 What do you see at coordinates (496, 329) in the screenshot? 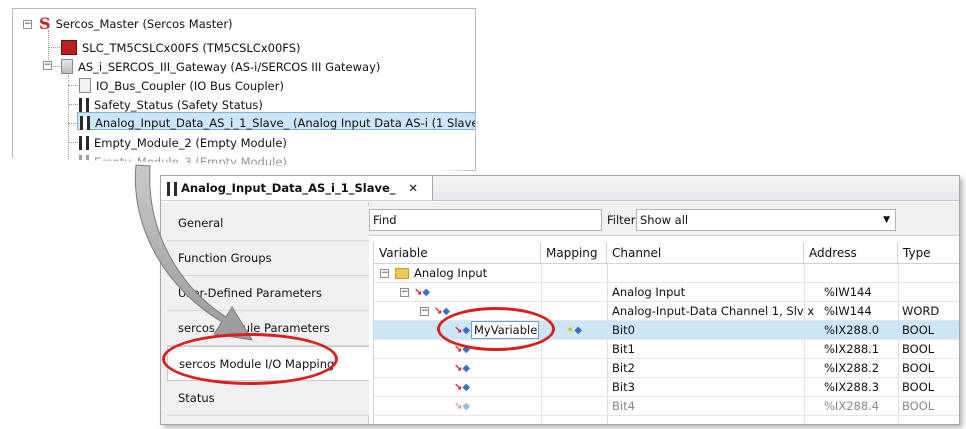
I see `highlight-ellipse-variable` at bounding box center [496, 329].